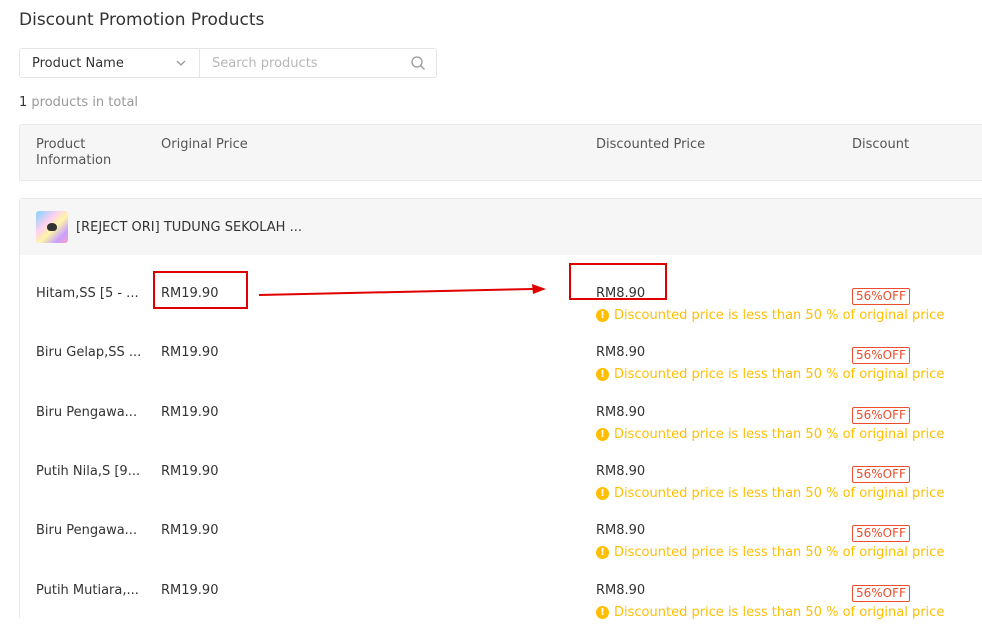 The image size is (982, 626). I want to click on warning-icon: !, so click(602, 612).